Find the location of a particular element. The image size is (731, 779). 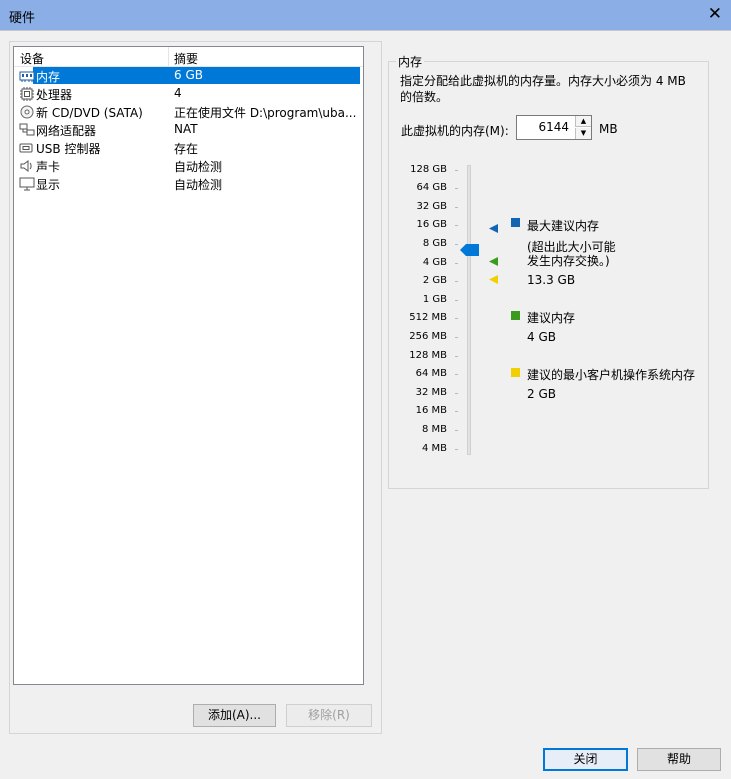

device-summary: NAT is located at coordinates (186, 129).